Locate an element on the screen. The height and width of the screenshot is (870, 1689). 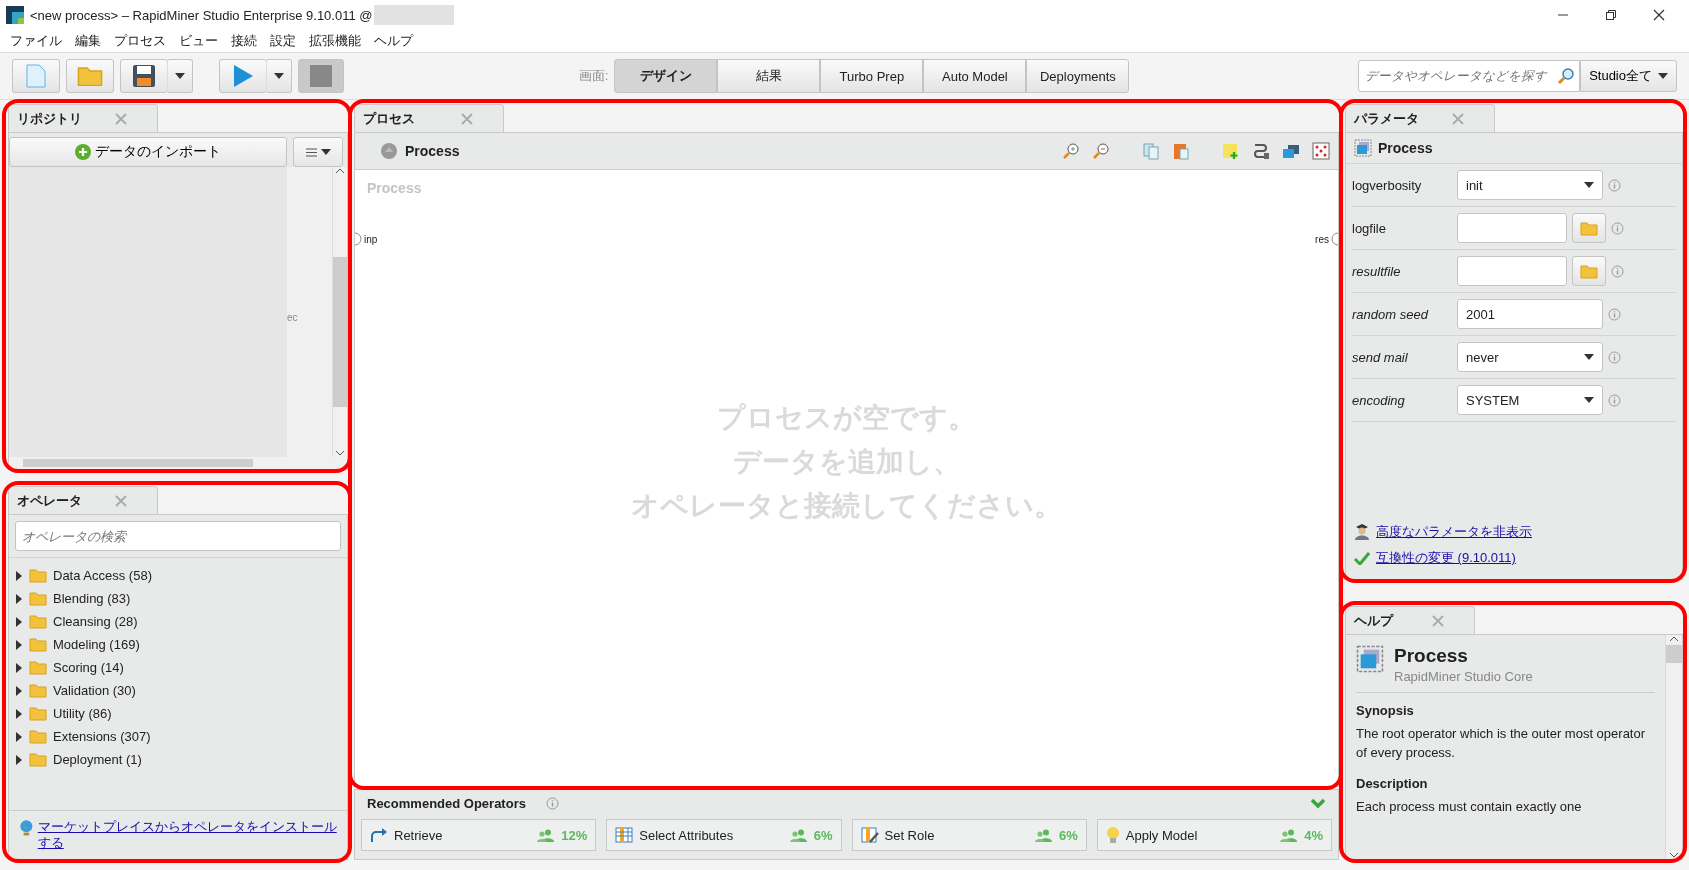
operator-group: Utility (86) is located at coordinates (181, 713).